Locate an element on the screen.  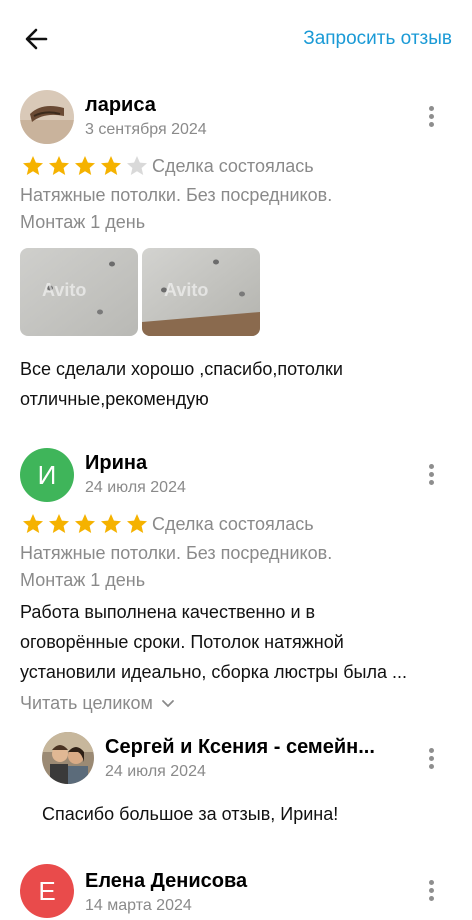
avatar: Е is located at coordinates (47, 891).